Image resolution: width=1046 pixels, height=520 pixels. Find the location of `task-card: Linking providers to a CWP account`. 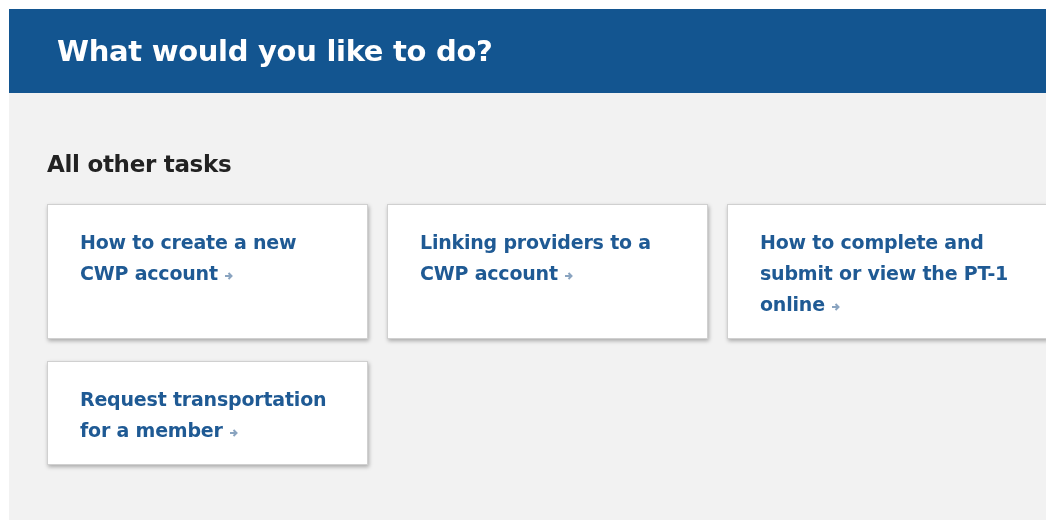

task-card: Linking providers to a CWP account is located at coordinates (547, 271).